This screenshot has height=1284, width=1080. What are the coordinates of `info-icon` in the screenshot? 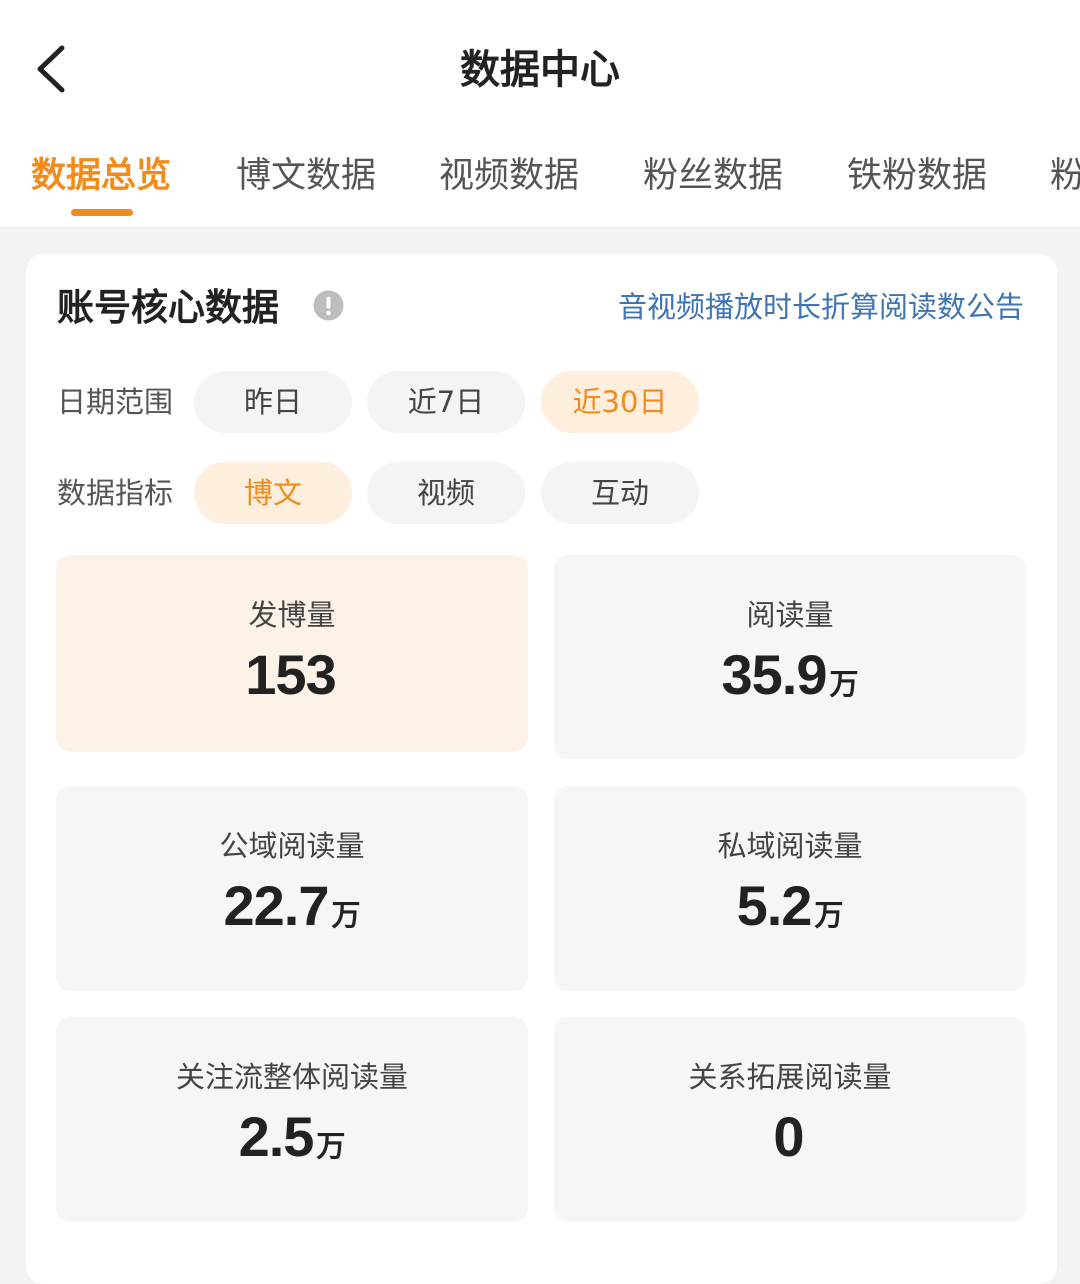 It's located at (328, 305).